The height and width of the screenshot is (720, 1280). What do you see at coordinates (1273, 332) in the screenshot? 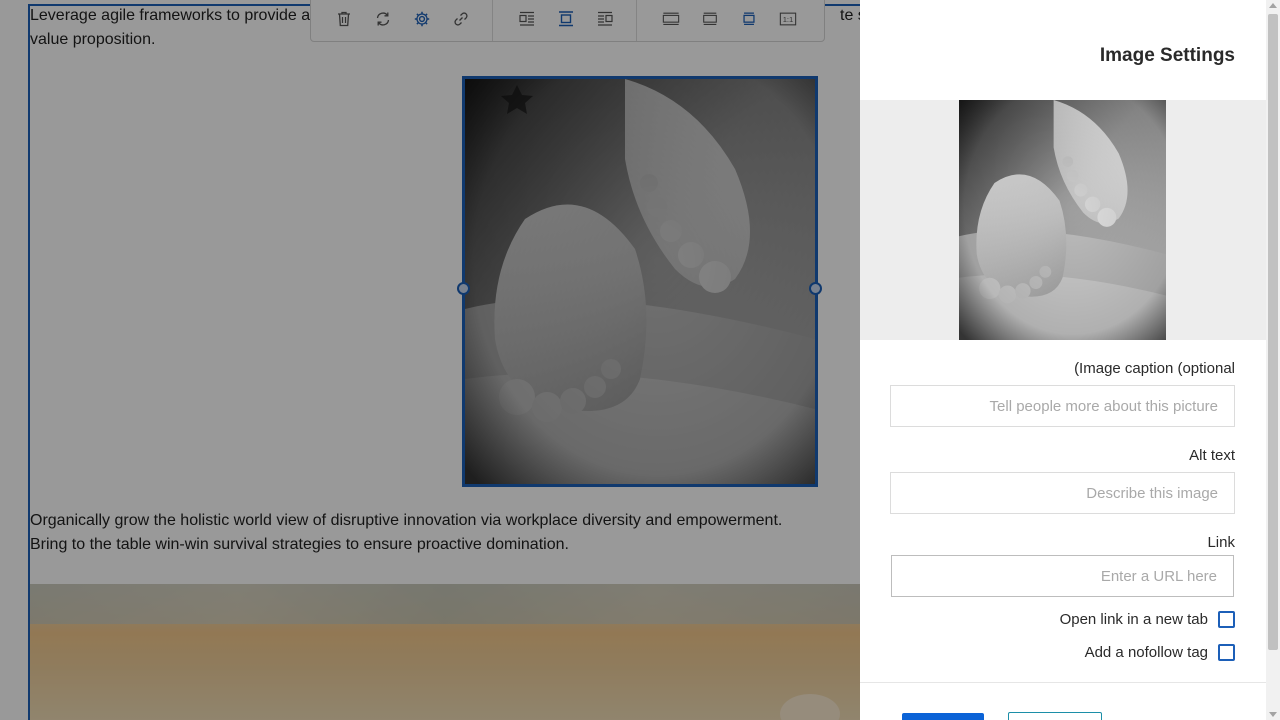
I see `scrollbar-thumb` at bounding box center [1273, 332].